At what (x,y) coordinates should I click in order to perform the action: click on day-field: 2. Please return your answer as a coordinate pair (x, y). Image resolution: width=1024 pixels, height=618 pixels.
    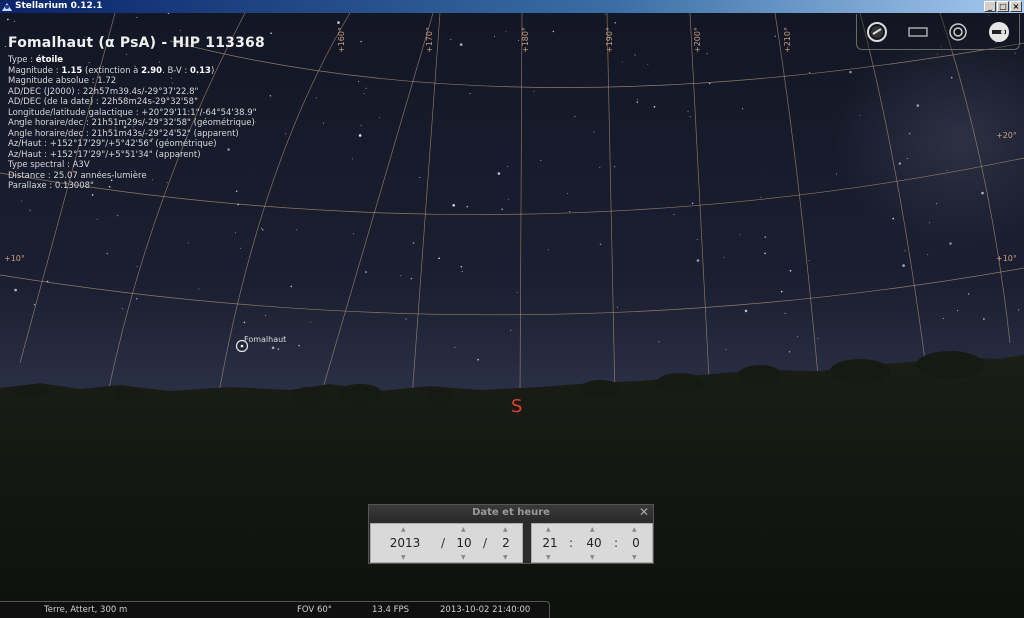
    Looking at the image, I should click on (506, 543).